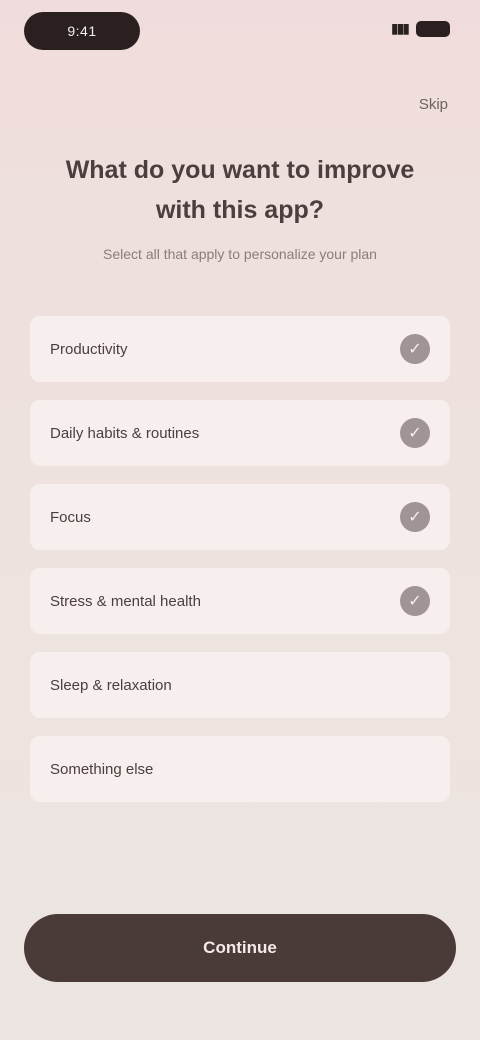  Describe the element at coordinates (111, 685) in the screenshot. I see `option-label: Sleep & relaxation` at that location.